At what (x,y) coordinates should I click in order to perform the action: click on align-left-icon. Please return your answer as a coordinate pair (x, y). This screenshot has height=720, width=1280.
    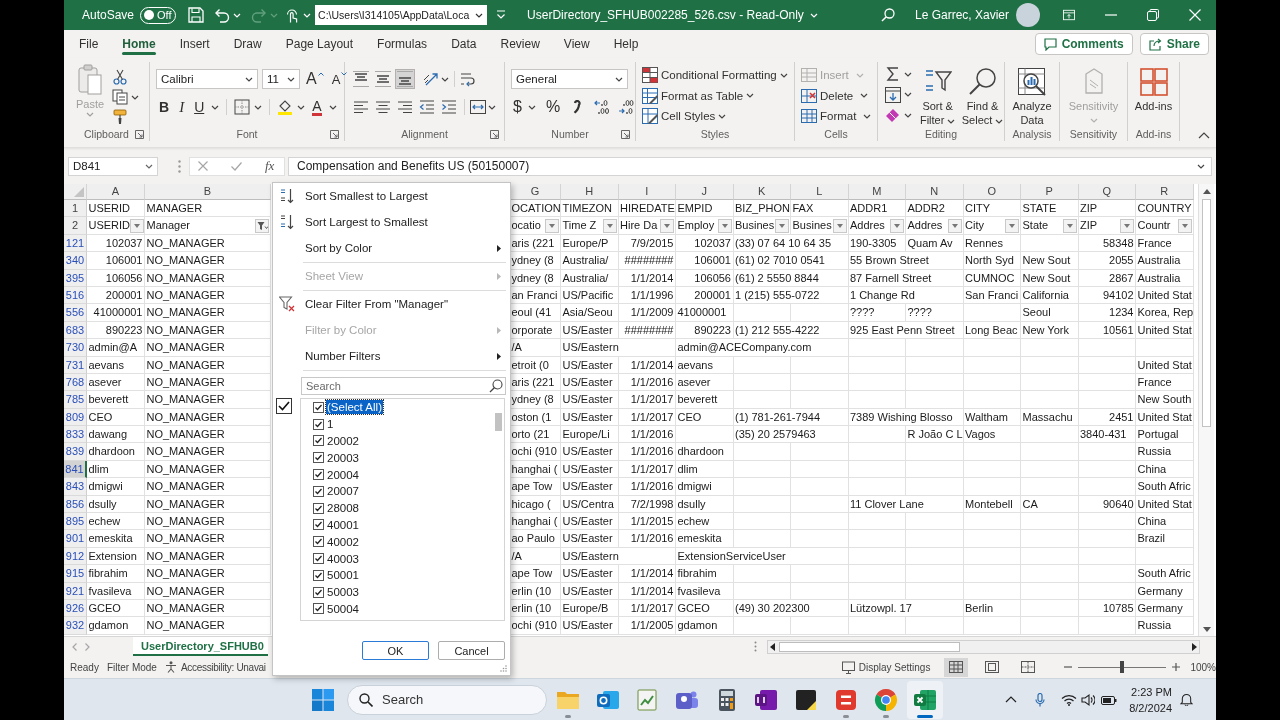
    Looking at the image, I should click on (361, 107).